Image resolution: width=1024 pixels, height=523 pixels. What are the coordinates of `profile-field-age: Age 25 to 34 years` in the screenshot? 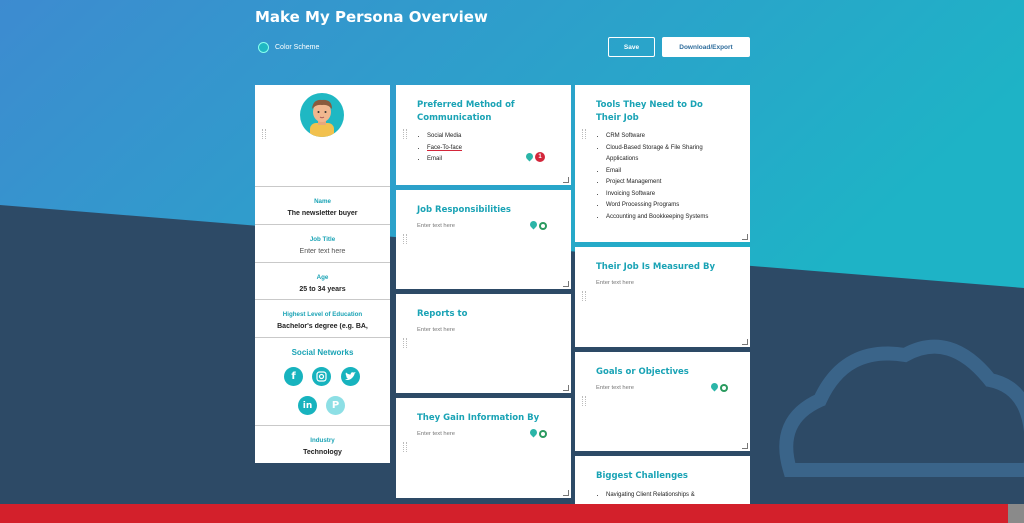 It's located at (322, 280).